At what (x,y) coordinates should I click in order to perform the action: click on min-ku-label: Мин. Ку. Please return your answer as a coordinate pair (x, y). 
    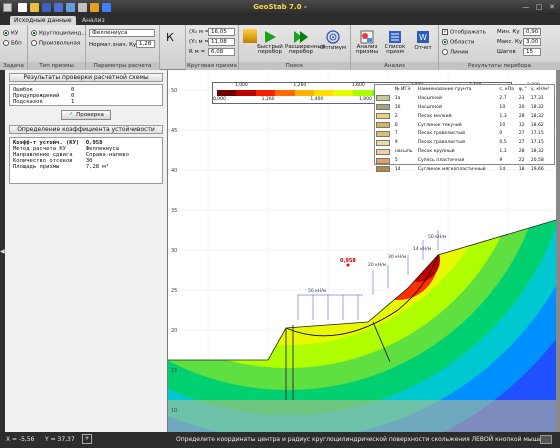
    Looking at the image, I should click on (508, 32).